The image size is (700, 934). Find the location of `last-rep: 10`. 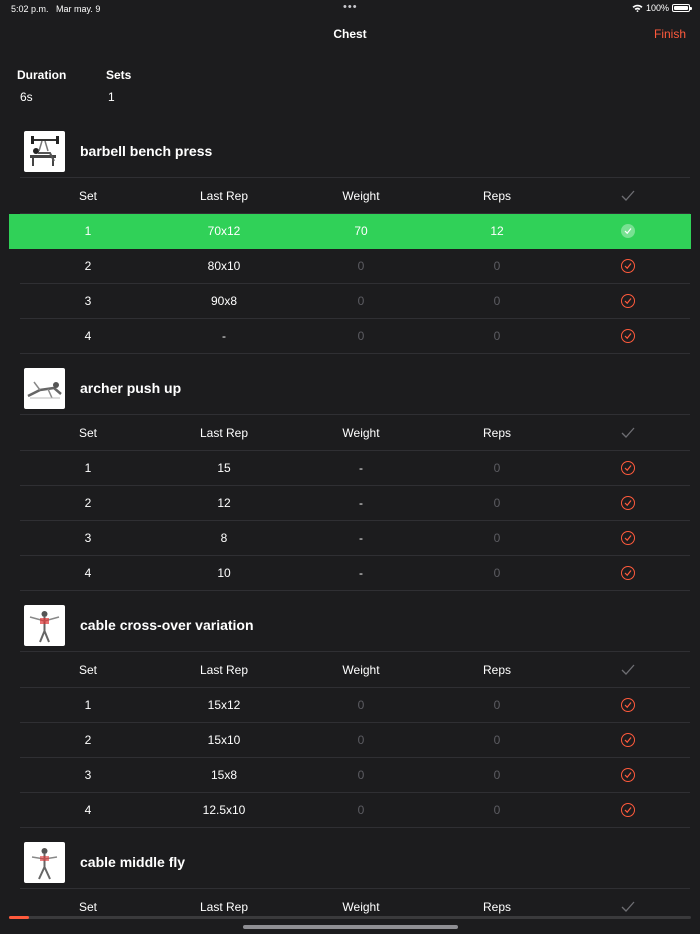

last-rep: 10 is located at coordinates (224, 573).